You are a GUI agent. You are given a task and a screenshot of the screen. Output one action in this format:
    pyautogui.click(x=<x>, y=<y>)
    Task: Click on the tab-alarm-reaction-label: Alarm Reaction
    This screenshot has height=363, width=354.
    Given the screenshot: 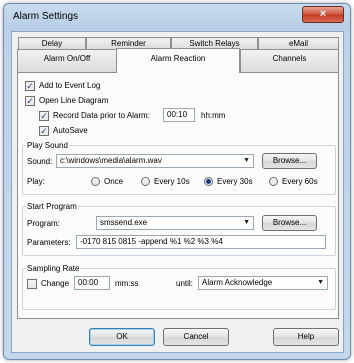 What is the action you would take?
    pyautogui.click(x=178, y=58)
    